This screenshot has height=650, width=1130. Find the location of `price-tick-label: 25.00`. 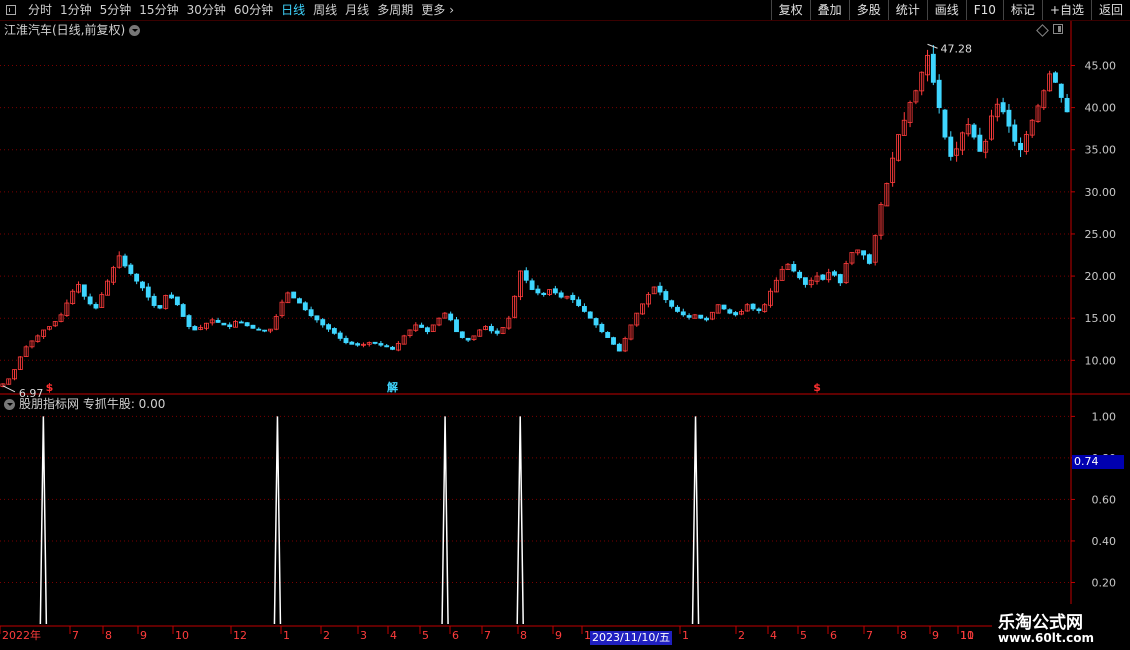

price-tick-label: 25.00 is located at coordinates (1101, 234).